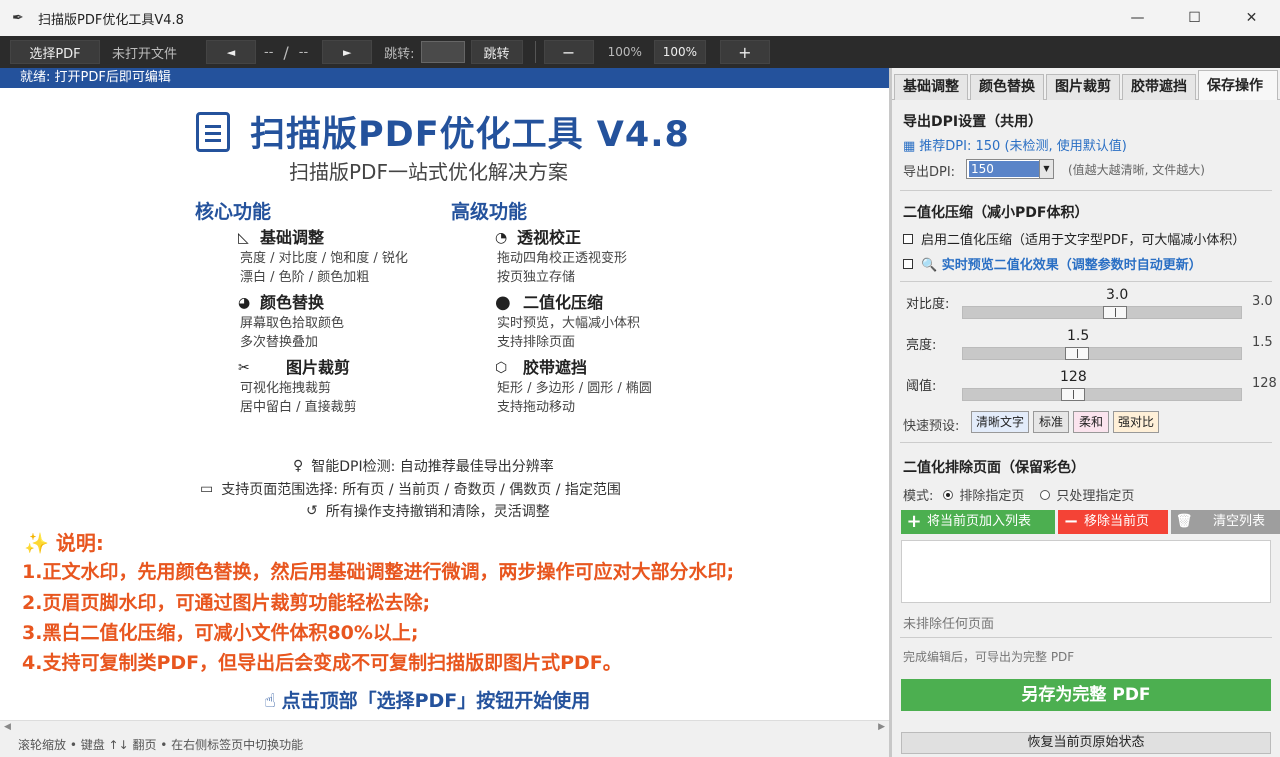 This screenshot has width=1280, height=757. What do you see at coordinates (347, 52) in the screenshot?
I see `next-page-button: ►` at bounding box center [347, 52].